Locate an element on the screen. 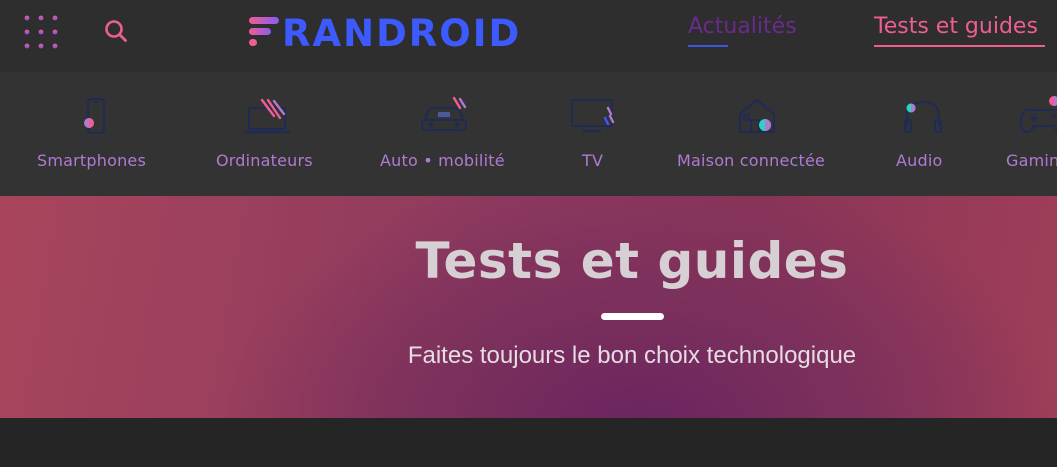 The image size is (1057, 467). nav-active-underline is located at coordinates (959, 46).